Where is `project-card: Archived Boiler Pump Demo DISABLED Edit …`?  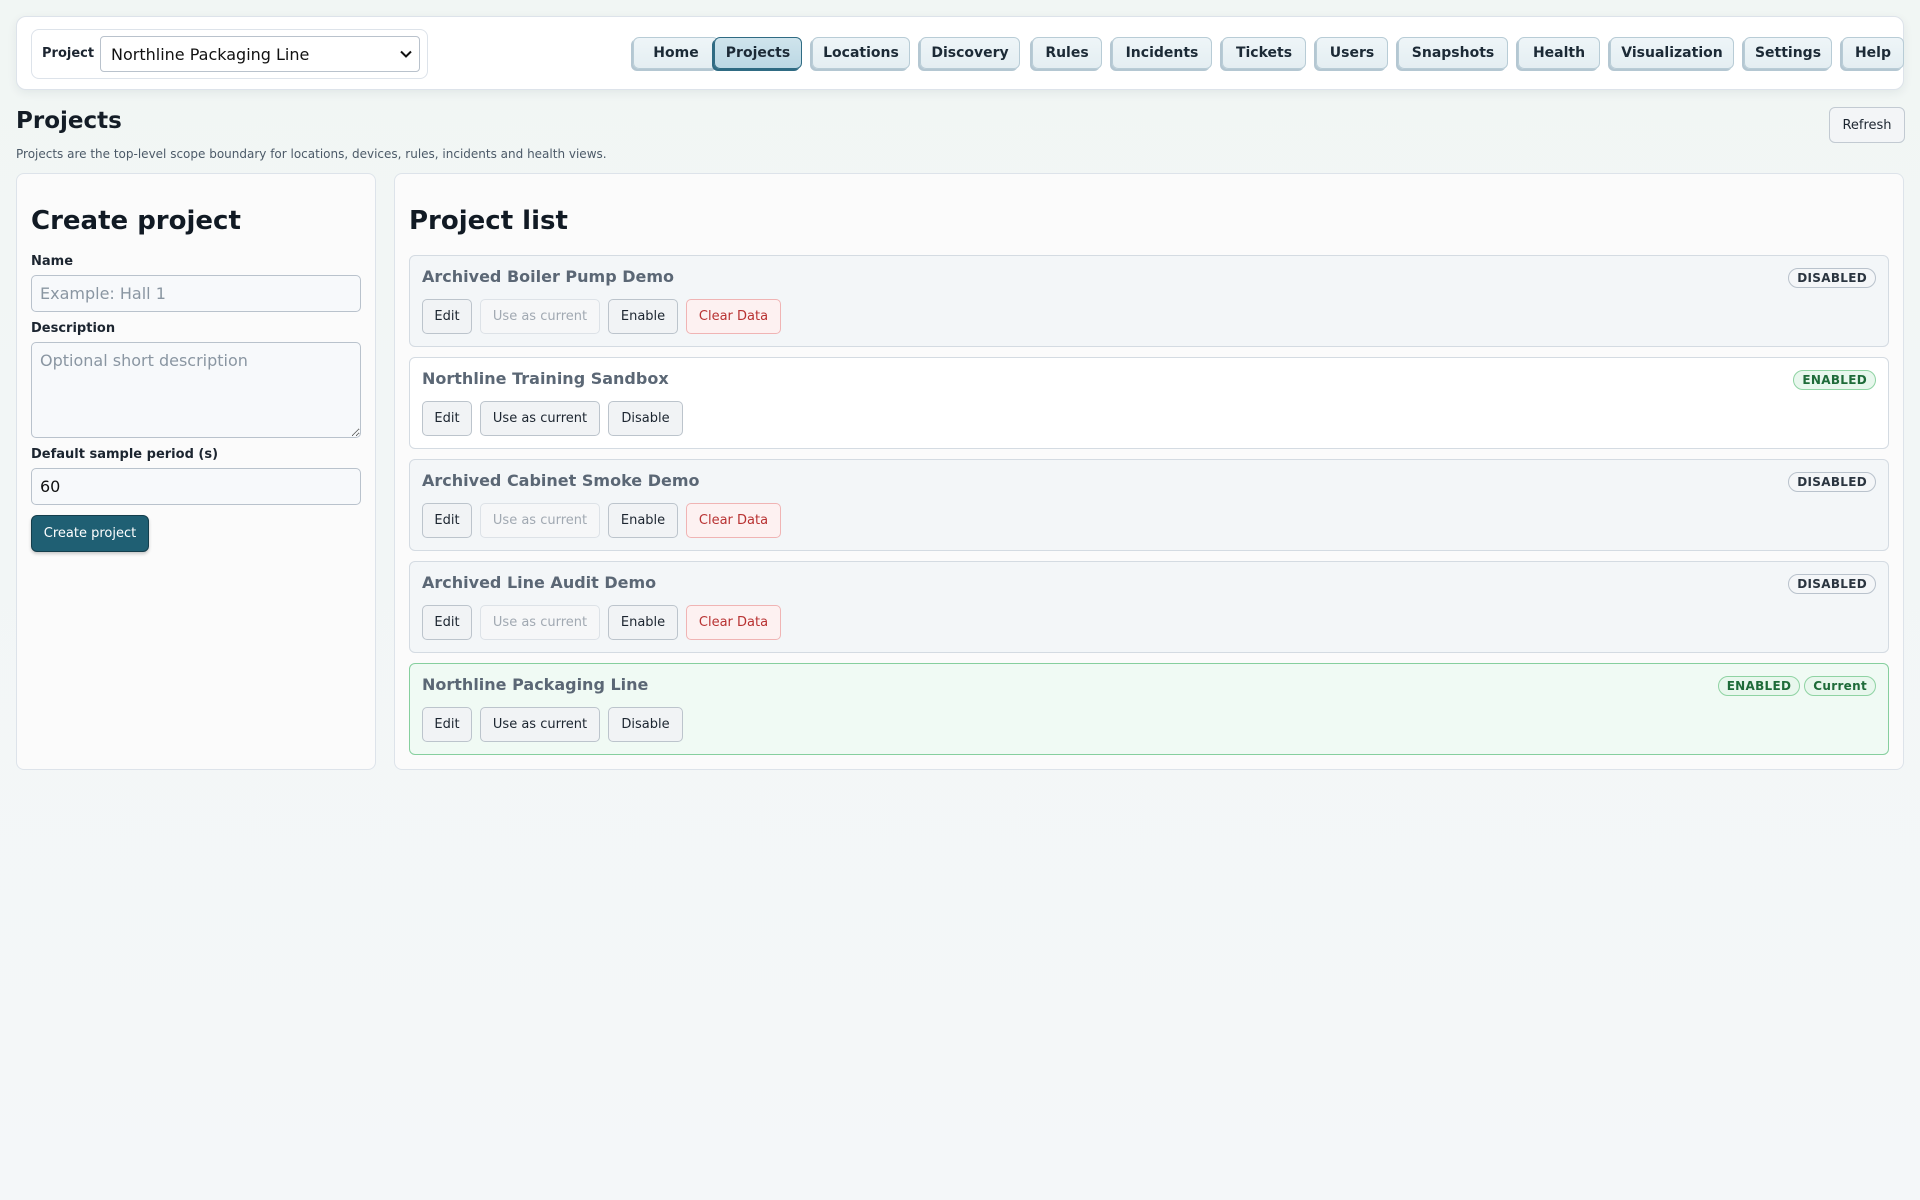 project-card: Archived Boiler Pump Demo DISABLED Edit … is located at coordinates (1149, 301).